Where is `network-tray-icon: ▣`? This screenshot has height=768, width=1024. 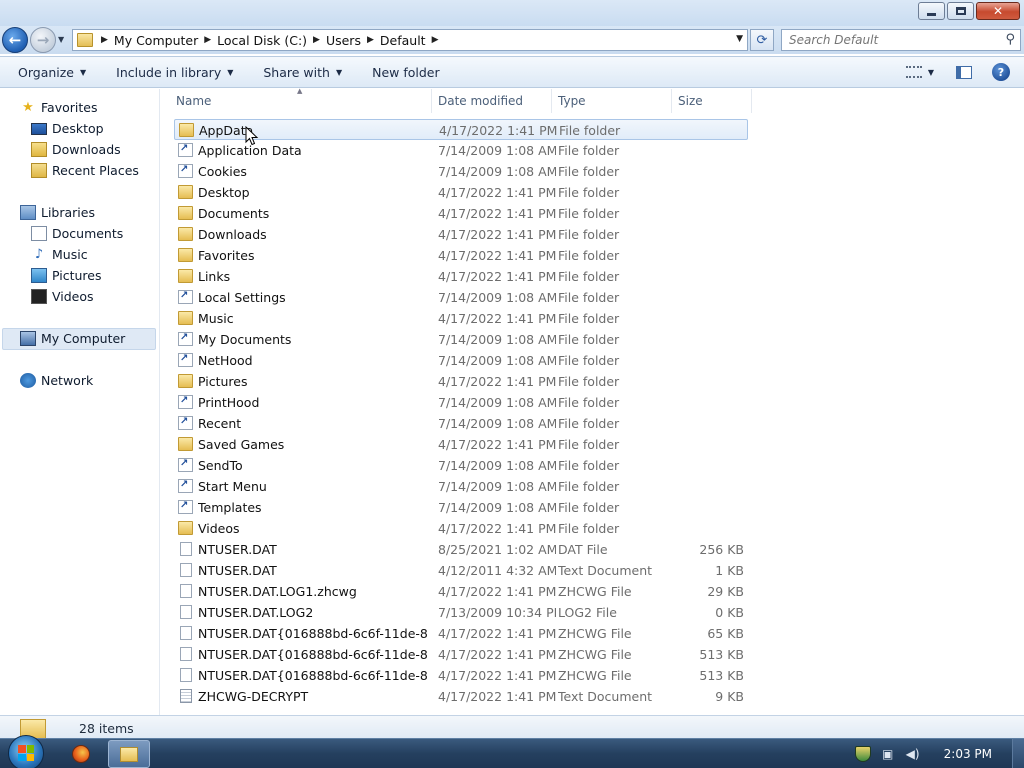
network-tray-icon: ▣ is located at coordinates (888, 754).